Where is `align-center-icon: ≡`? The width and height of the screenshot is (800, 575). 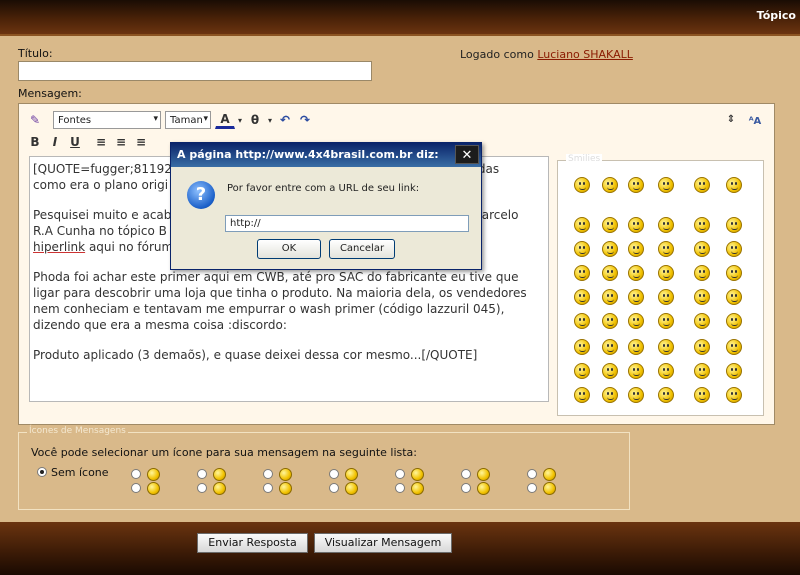 align-center-icon: ≡ is located at coordinates (121, 142).